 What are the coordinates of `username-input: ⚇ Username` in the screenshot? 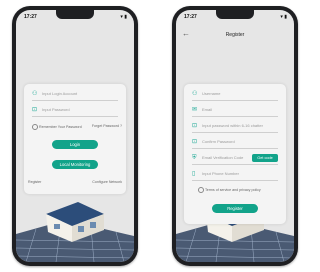 It's located at (235, 94).